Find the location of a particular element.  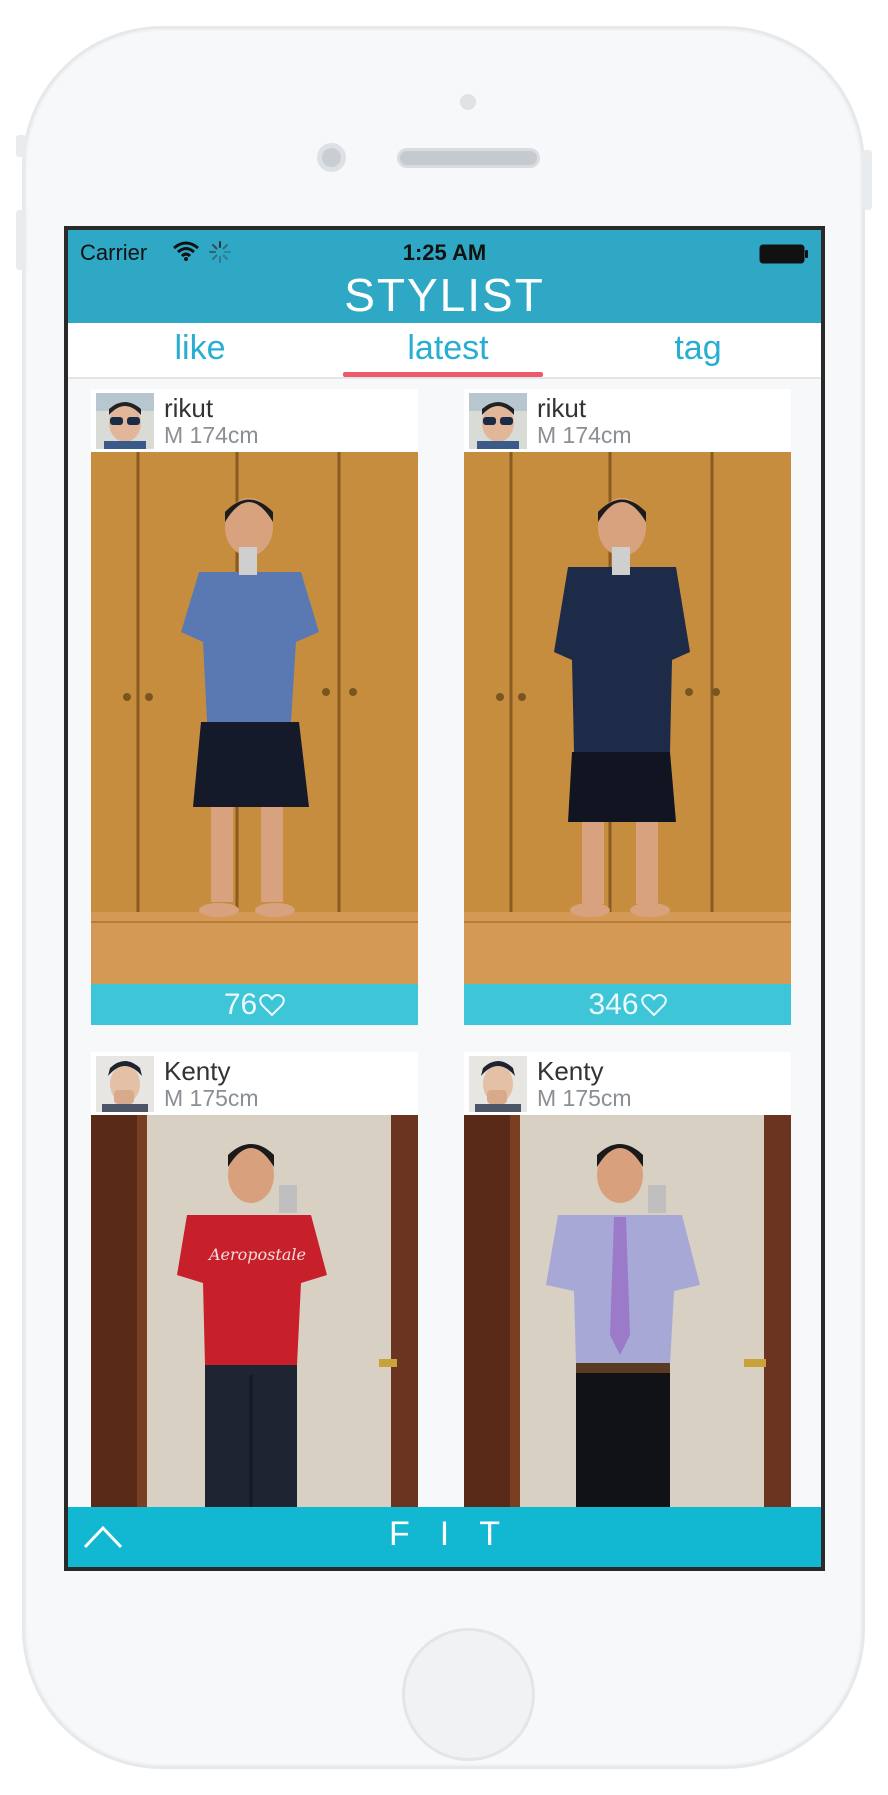

home-button is located at coordinates (468, 1694).